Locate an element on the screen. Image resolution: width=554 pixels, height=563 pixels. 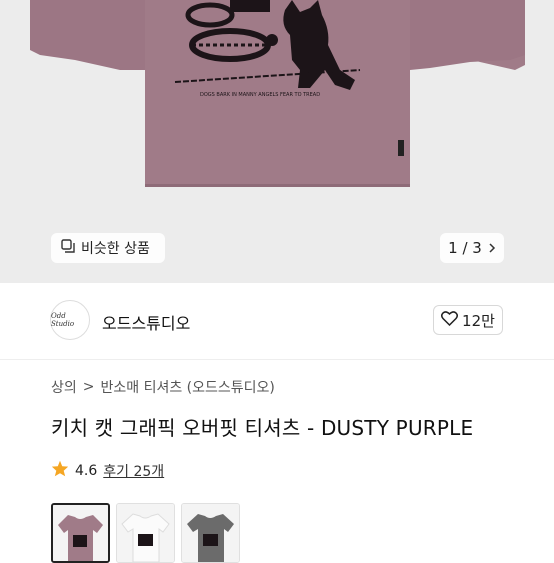
like-button: 12만 is located at coordinates (468, 320).